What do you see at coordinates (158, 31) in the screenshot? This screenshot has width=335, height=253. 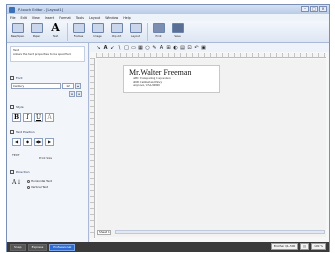 I see `print-button: Print` at bounding box center [158, 31].